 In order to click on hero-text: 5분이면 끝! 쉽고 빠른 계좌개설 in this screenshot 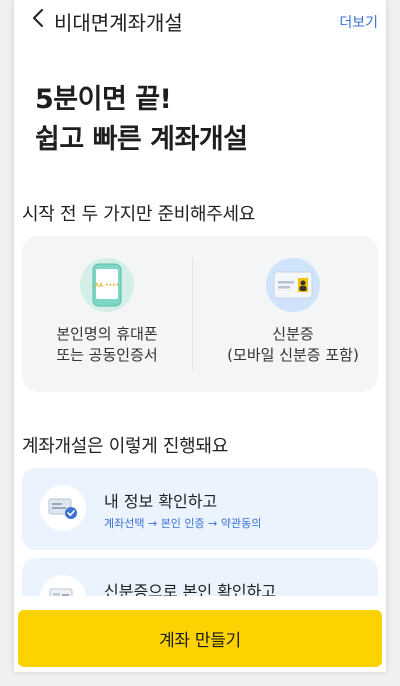, I will do `click(141, 120)`.